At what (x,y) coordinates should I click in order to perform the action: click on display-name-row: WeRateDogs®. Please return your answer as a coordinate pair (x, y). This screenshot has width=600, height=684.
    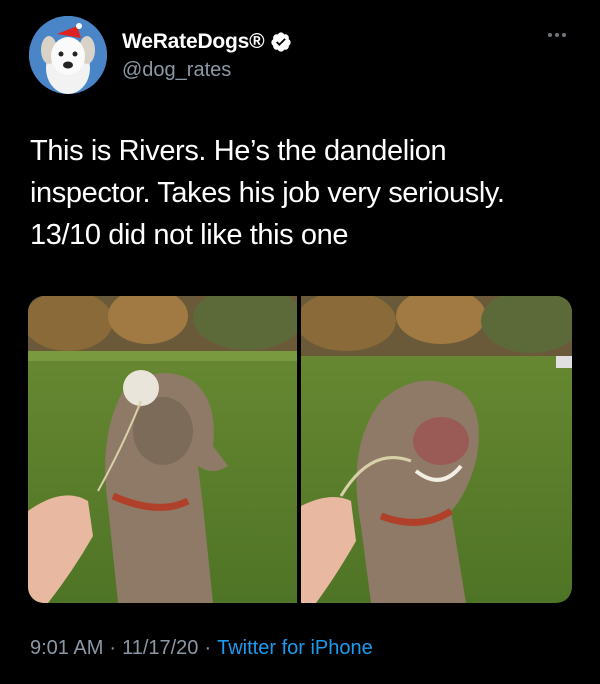
    Looking at the image, I should click on (207, 42).